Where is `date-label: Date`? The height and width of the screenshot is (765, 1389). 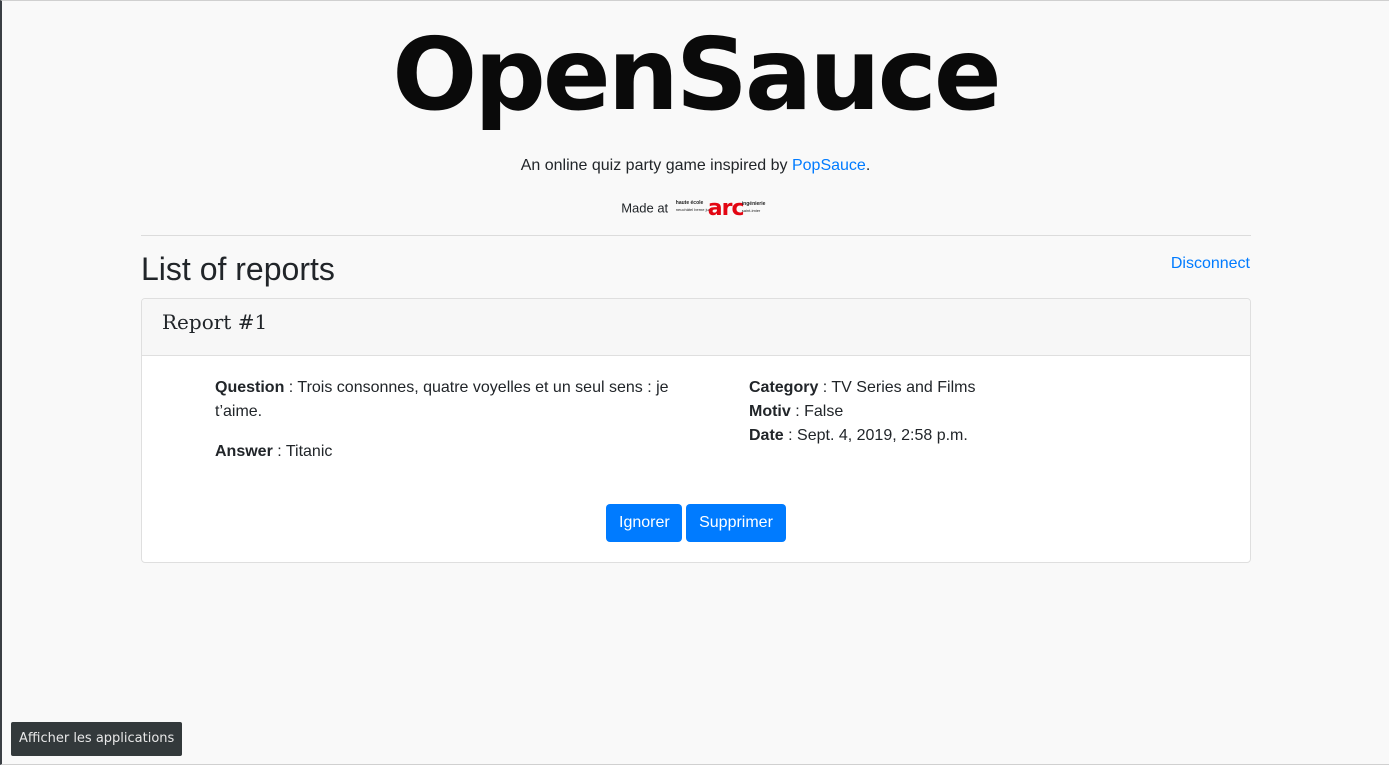 date-label: Date is located at coordinates (766, 435).